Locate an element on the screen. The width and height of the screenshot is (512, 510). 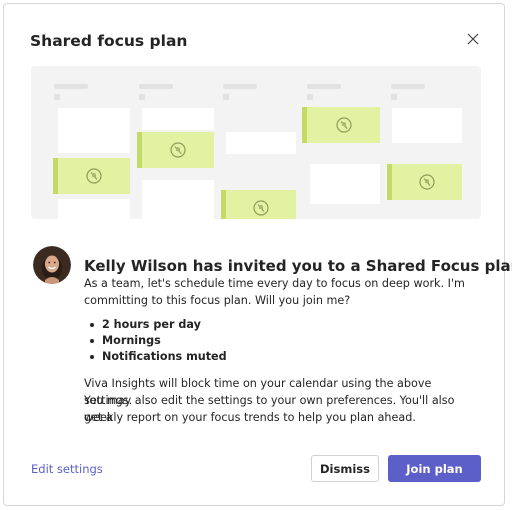
avatar is located at coordinates (52, 265).